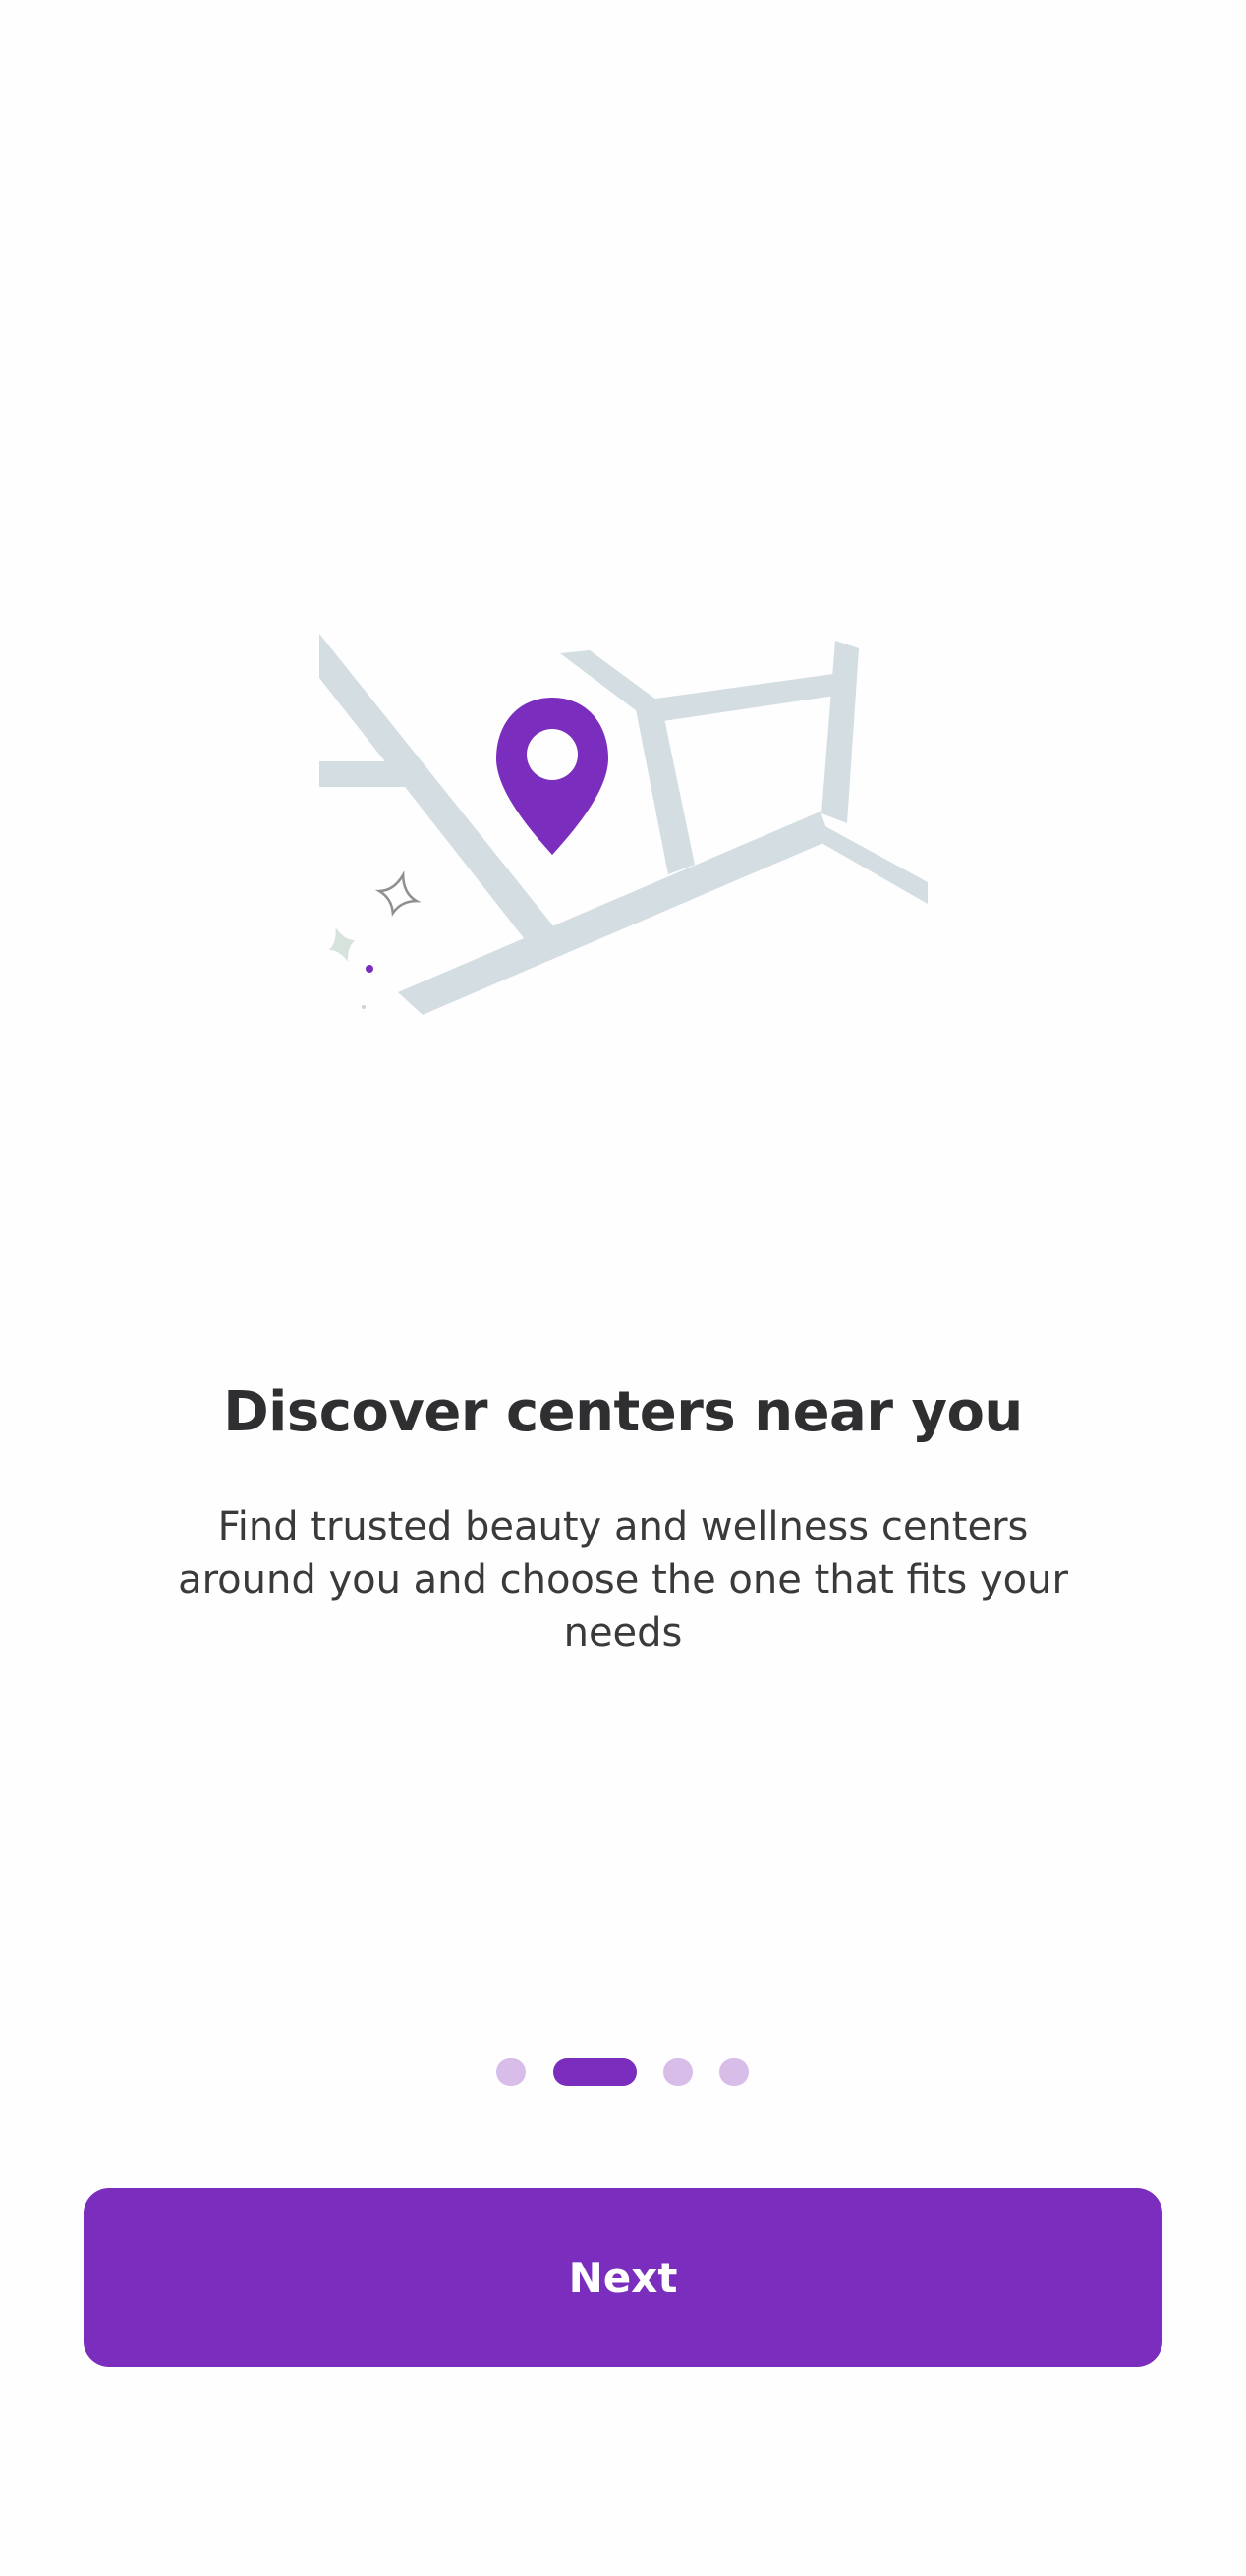 The width and height of the screenshot is (1246, 2576). I want to click on page-dot-2-active, so click(595, 2072).